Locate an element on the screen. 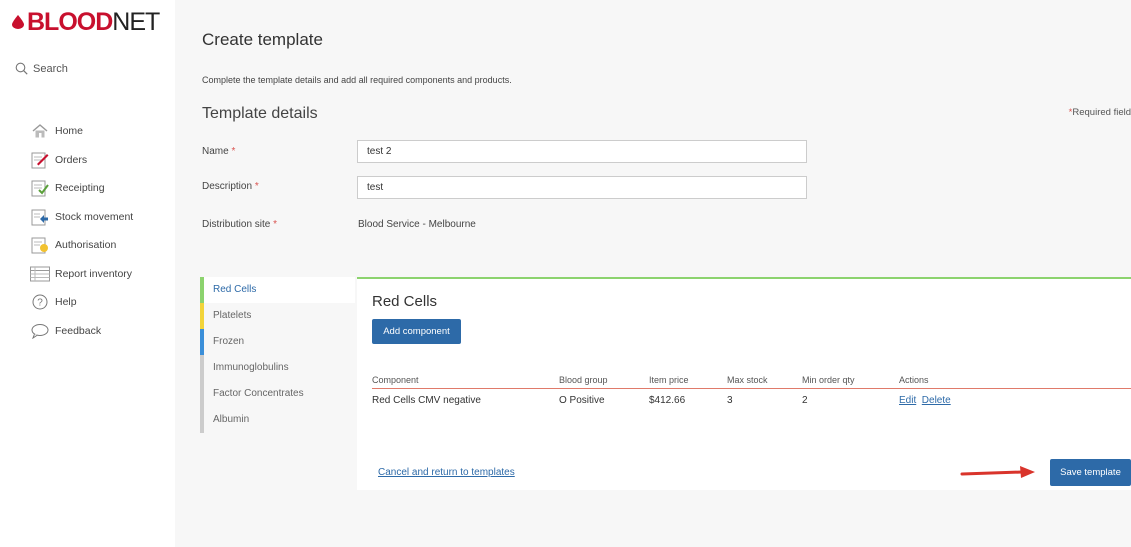 This screenshot has height=547, width=1131. category-platelets: Platelets is located at coordinates (277, 316).